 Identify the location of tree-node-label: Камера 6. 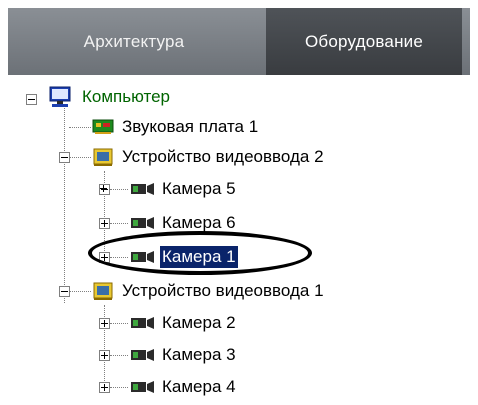
(199, 222).